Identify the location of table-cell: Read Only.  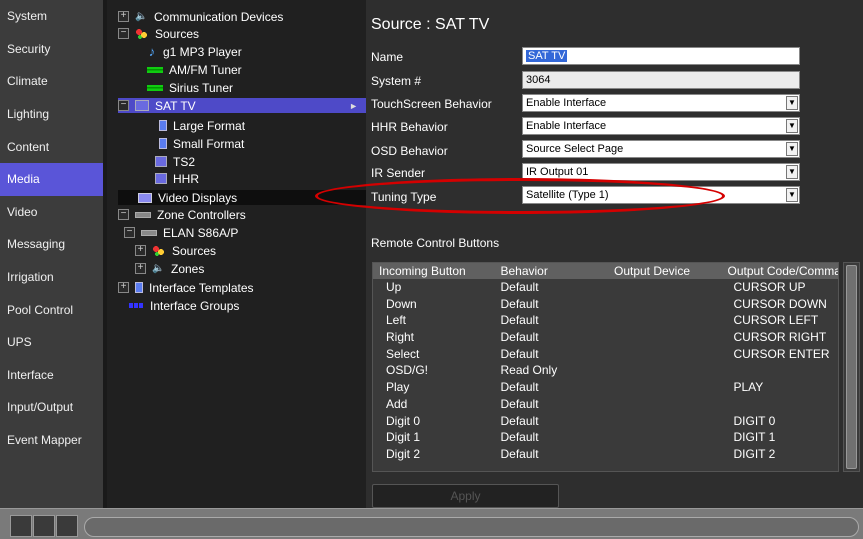
(529, 370).